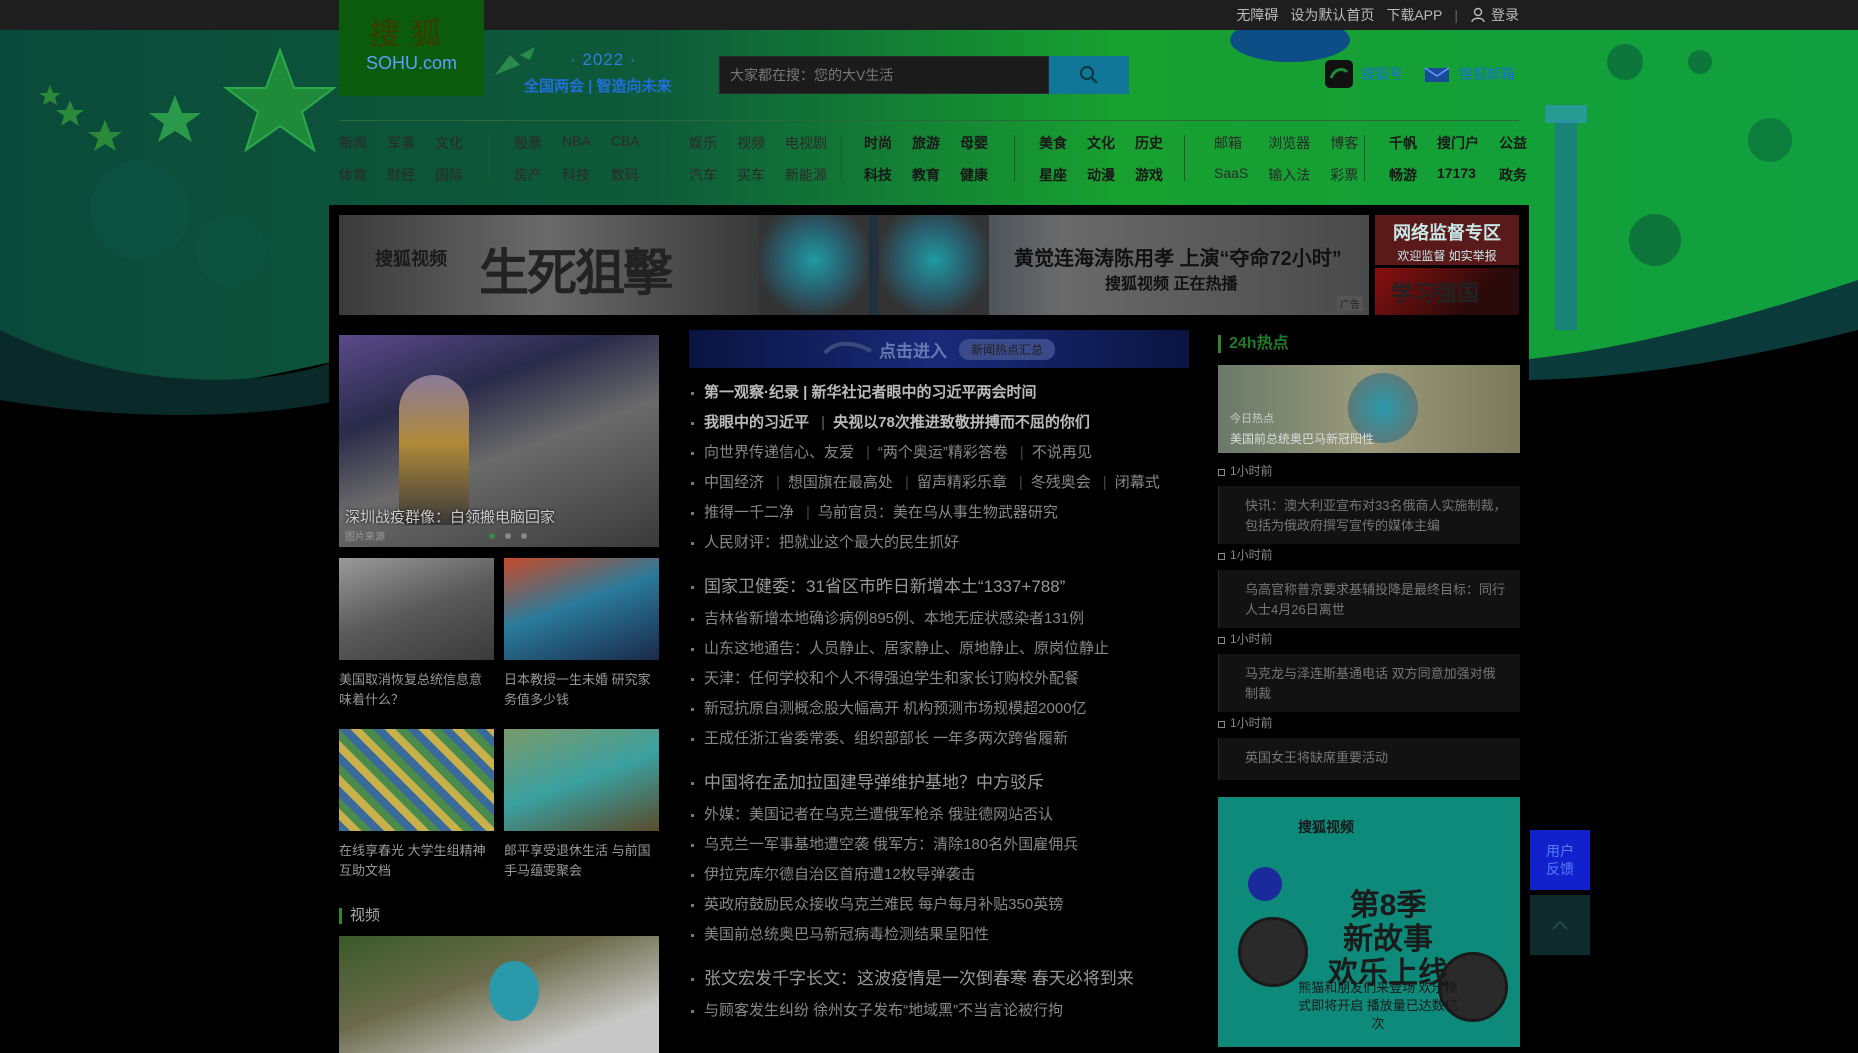 Image resolution: width=1858 pixels, height=1053 pixels. Describe the element at coordinates (894, 618) in the screenshot. I see `headline-link: 吉林省新增本地确诊病例895例、本地无症状感染者131例` at that location.